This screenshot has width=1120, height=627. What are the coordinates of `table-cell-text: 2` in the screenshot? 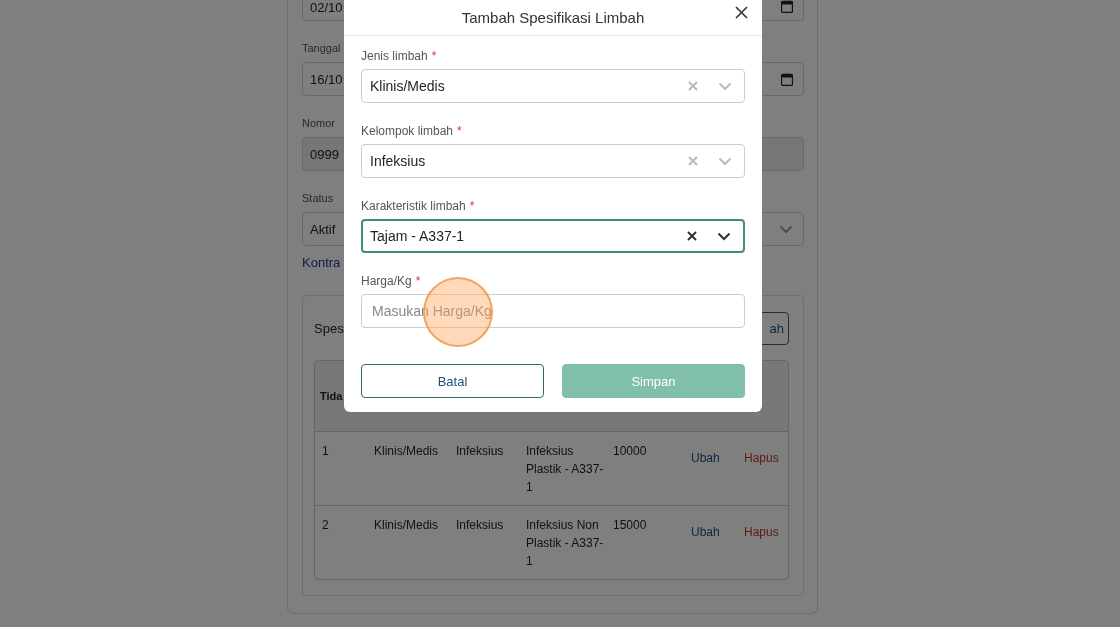 It's located at (325, 525).